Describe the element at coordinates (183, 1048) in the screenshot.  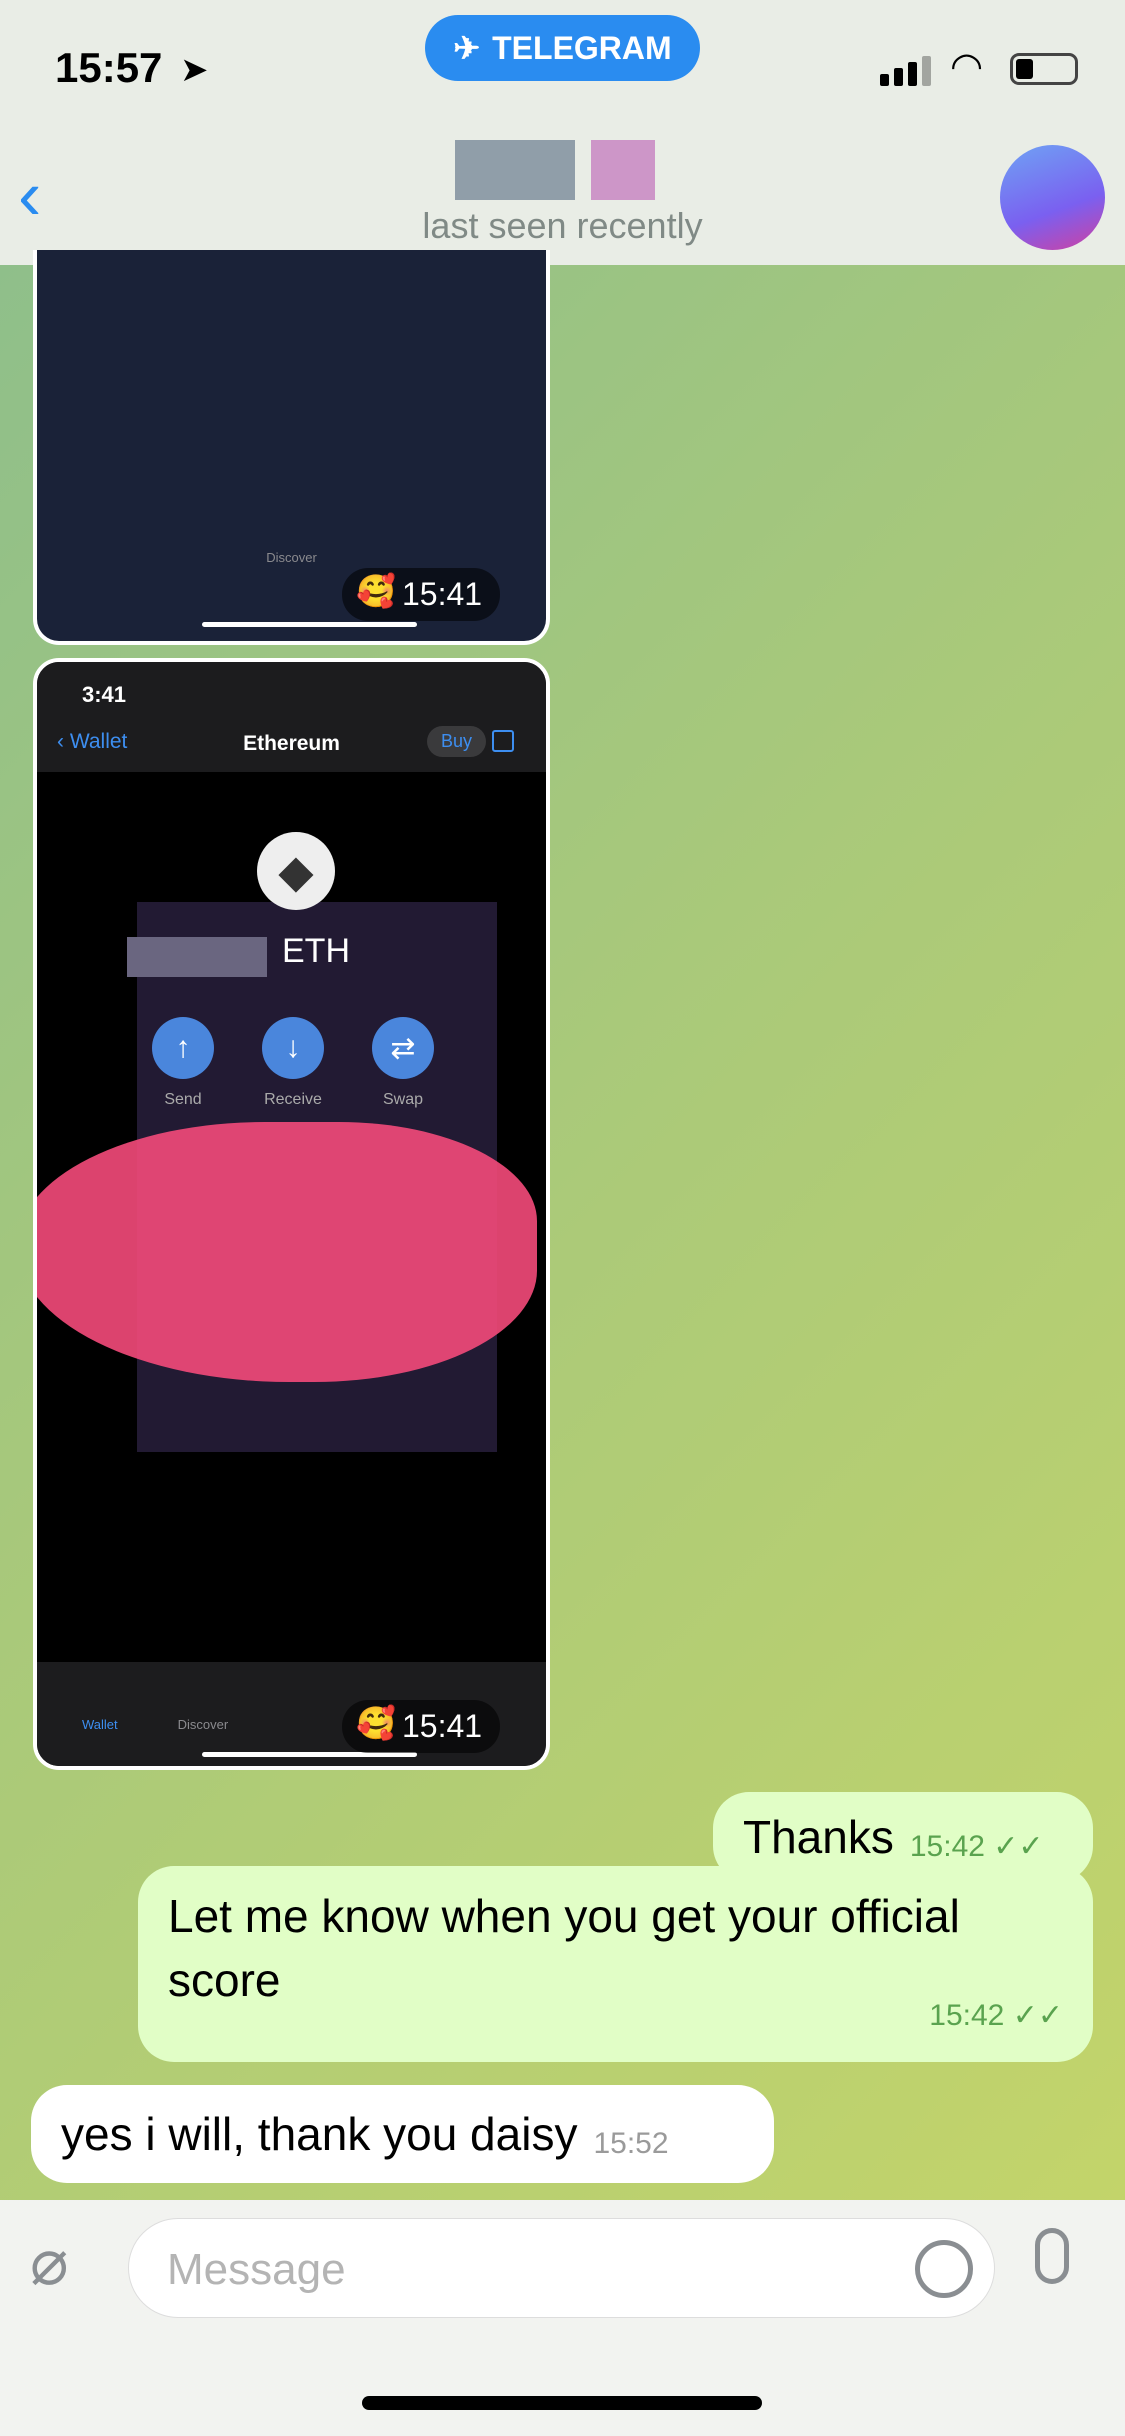
I see `send-icon: ↑` at that location.